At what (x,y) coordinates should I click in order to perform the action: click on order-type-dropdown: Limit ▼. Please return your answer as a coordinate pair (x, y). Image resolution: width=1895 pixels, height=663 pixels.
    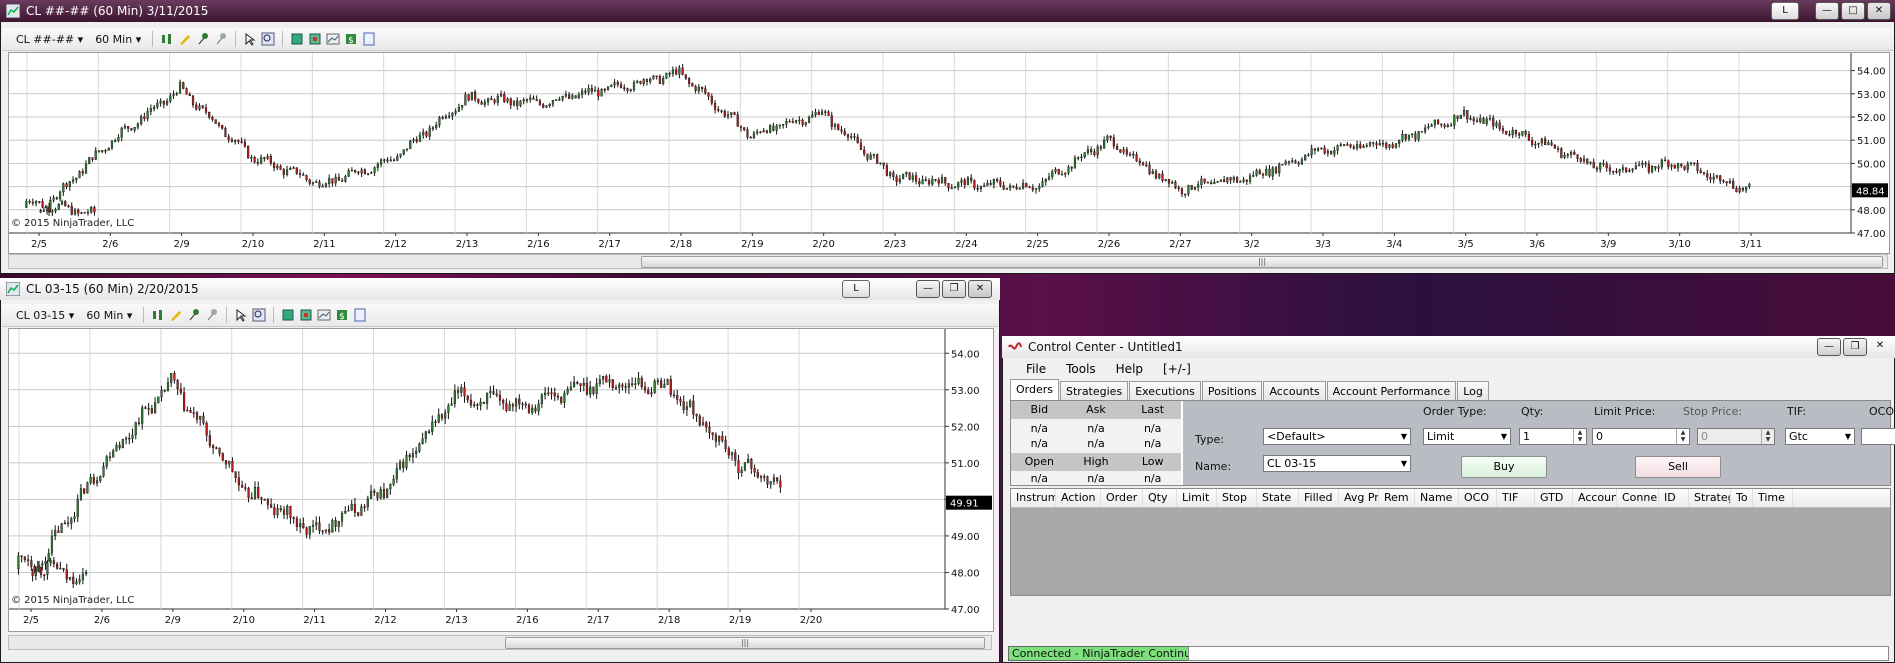
    Looking at the image, I should click on (1467, 436).